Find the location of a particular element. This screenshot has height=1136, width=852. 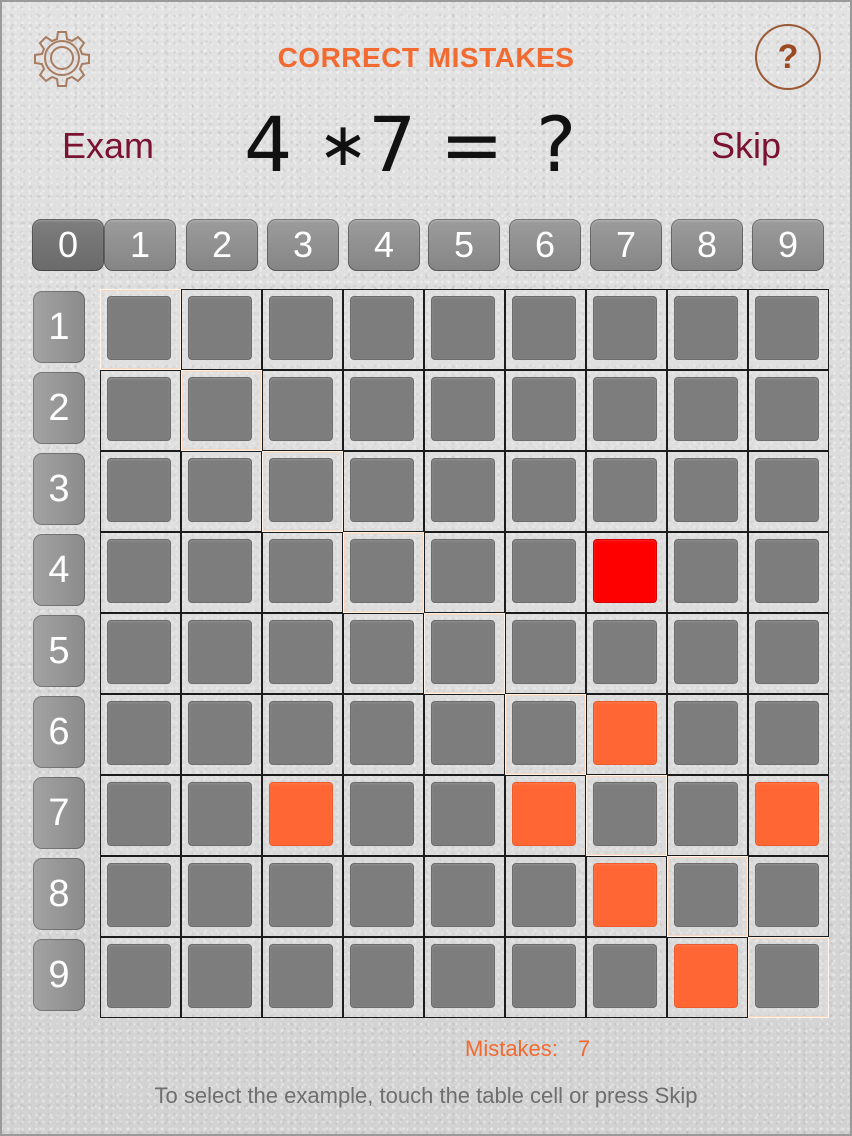

grid-cell-3x7 is located at coordinates (626, 491).